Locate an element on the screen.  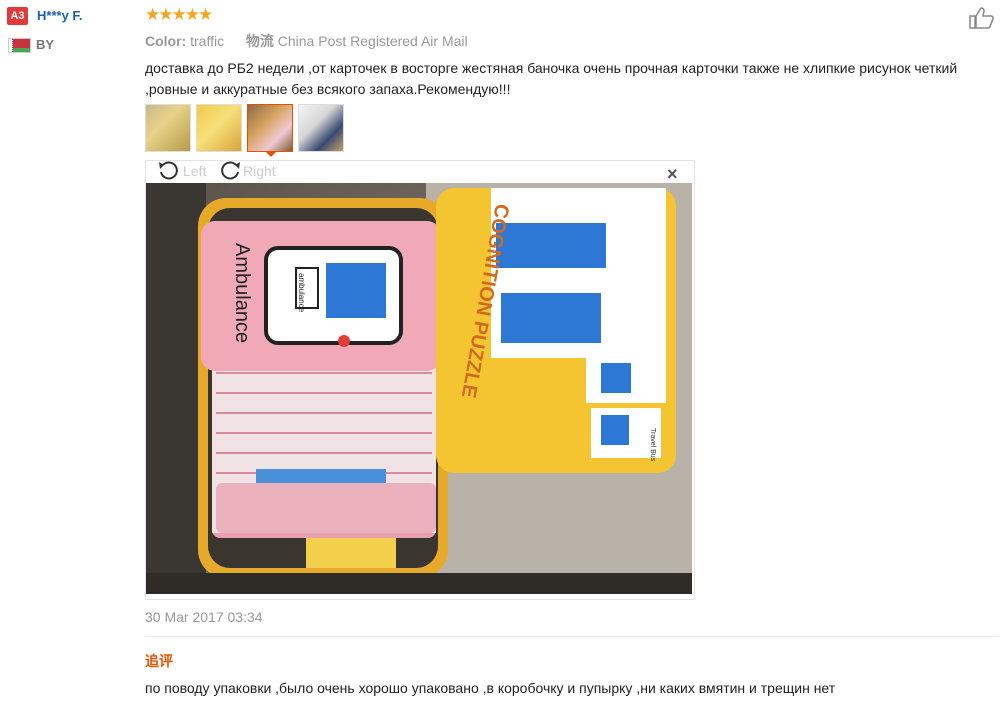
star-icon: ★ is located at coordinates (206, 14).